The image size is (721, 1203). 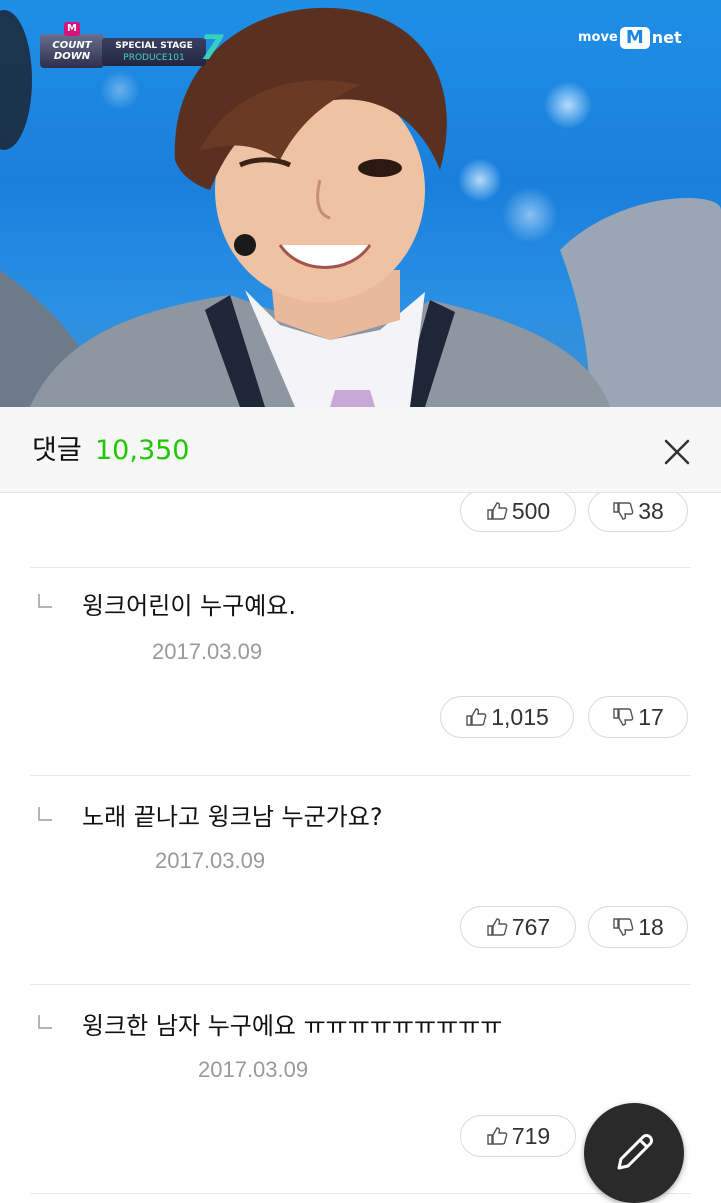 I want to click on like-button: 719, so click(x=518, y=1136).